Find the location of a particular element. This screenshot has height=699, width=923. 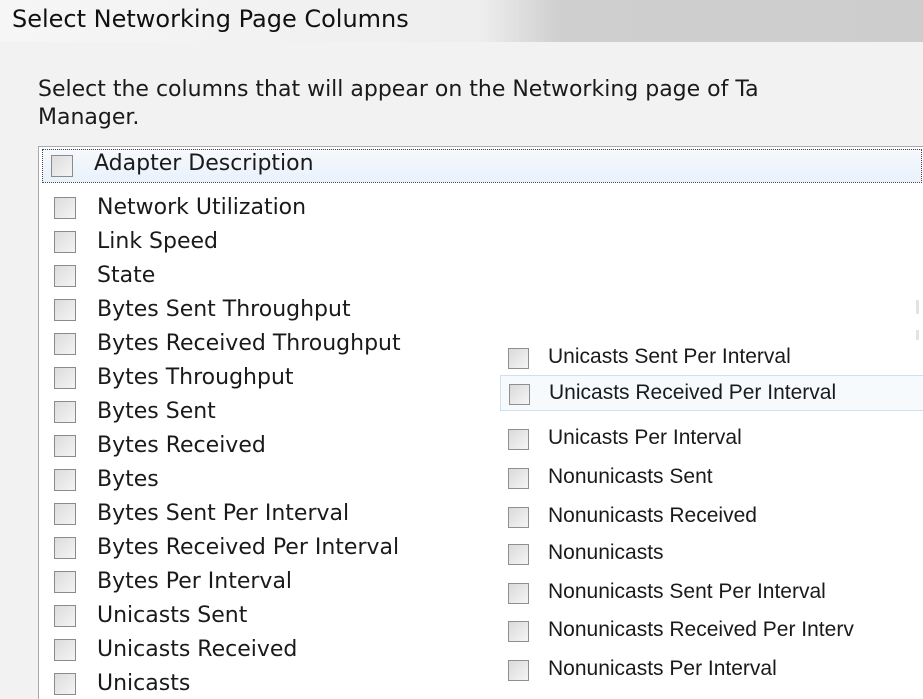

item-label: Adapter Description is located at coordinates (204, 163).